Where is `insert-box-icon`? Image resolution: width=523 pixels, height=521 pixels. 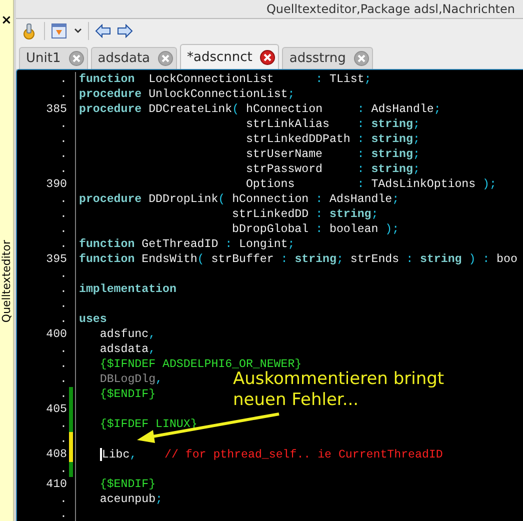
insert-box-icon is located at coordinates (59, 31).